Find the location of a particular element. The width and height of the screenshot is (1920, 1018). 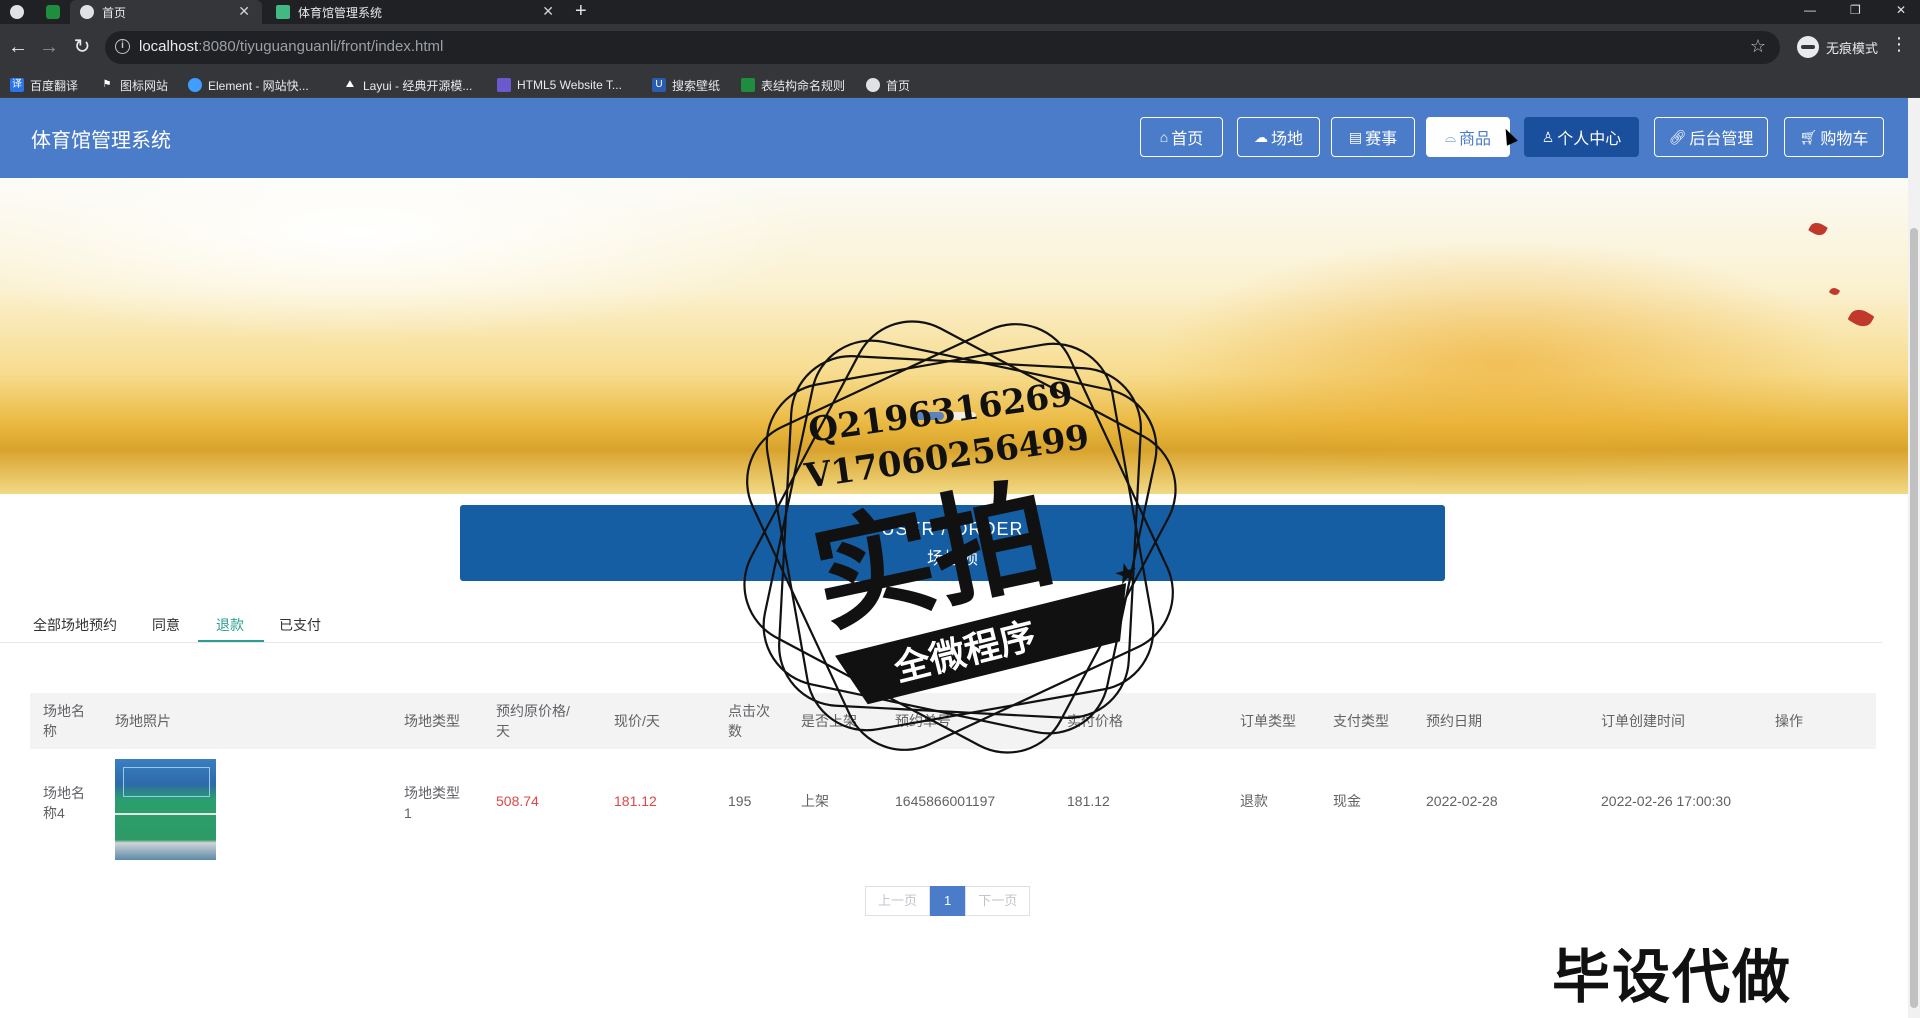

nav-user-center-button: ♙ 个人中心 is located at coordinates (1581, 137).